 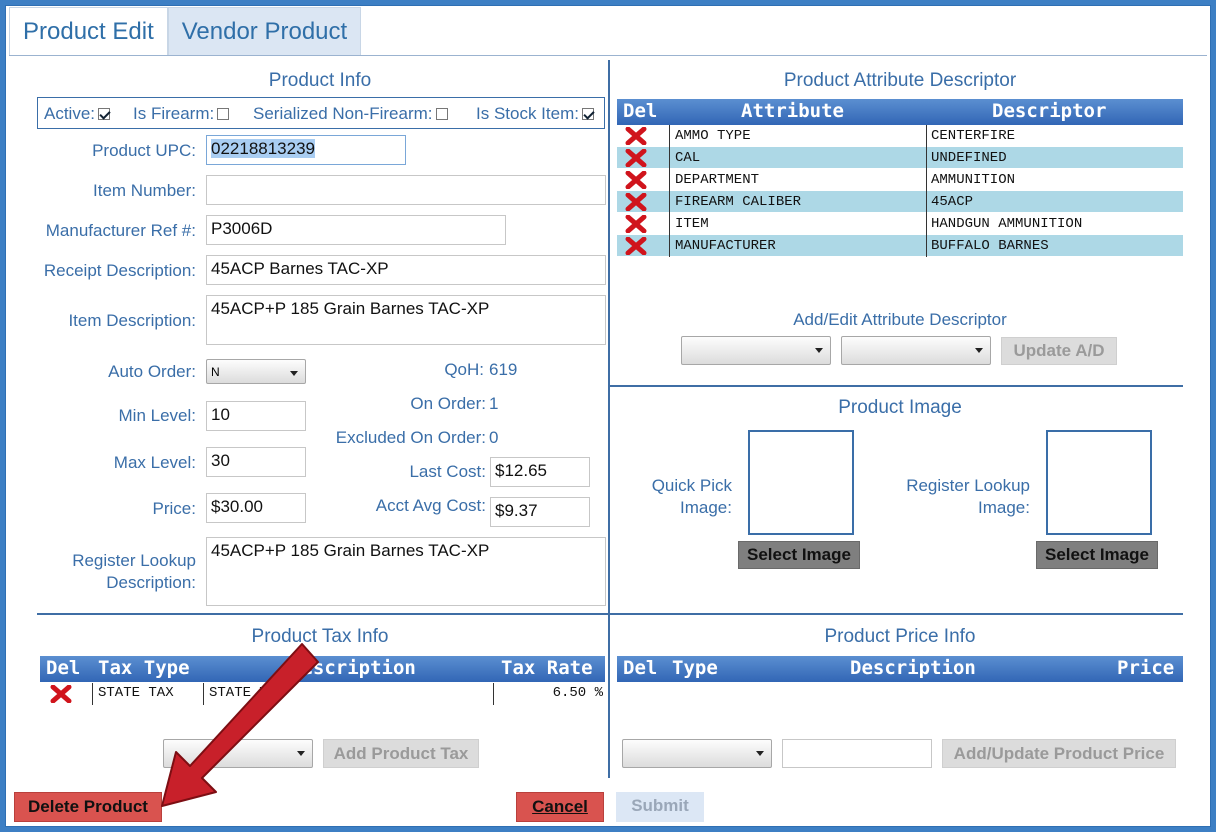 What do you see at coordinates (494, 437) in the screenshot?
I see `excluded-value: 0` at bounding box center [494, 437].